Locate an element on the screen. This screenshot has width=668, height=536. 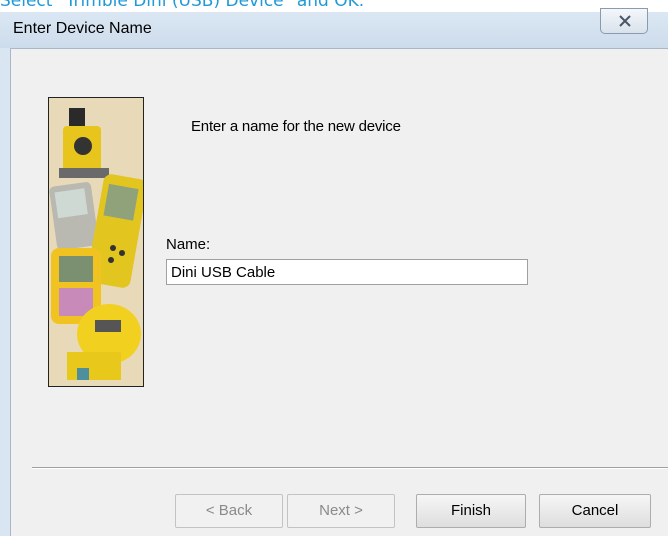
separator is located at coordinates (350, 468).